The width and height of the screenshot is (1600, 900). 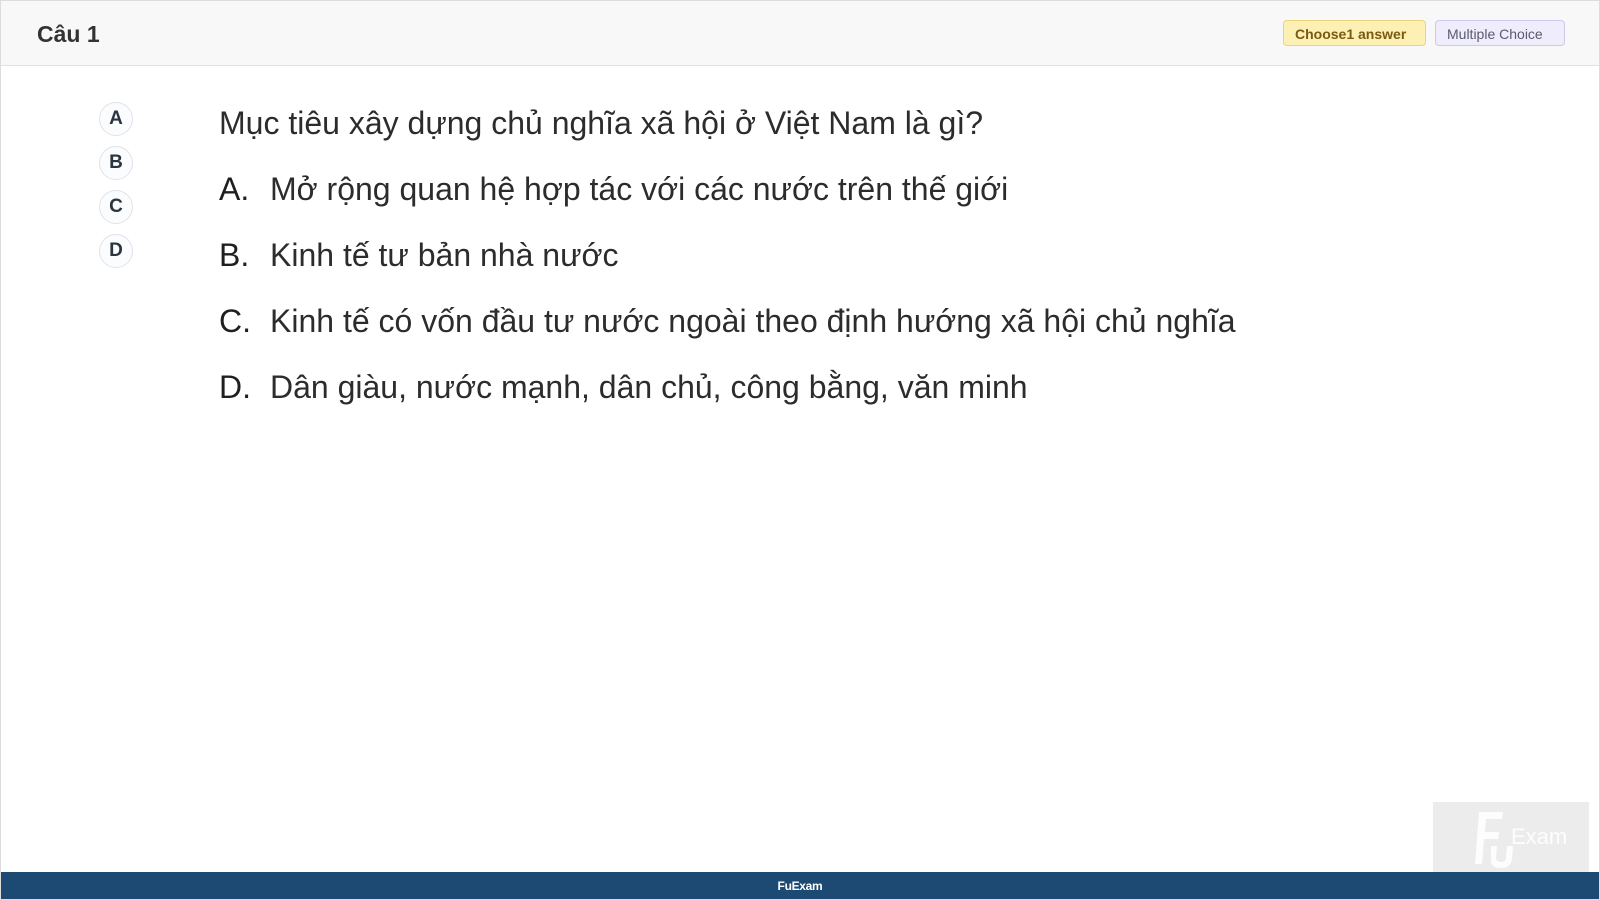 What do you see at coordinates (116, 207) in the screenshot?
I see `option-button-c: C` at bounding box center [116, 207].